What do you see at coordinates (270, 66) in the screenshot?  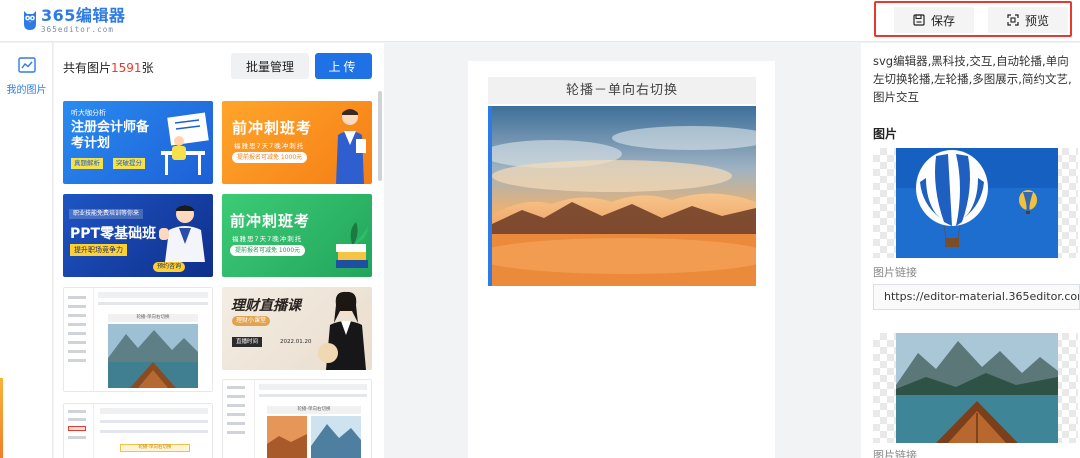 I see `batch-manage-button: 批量管理` at bounding box center [270, 66].